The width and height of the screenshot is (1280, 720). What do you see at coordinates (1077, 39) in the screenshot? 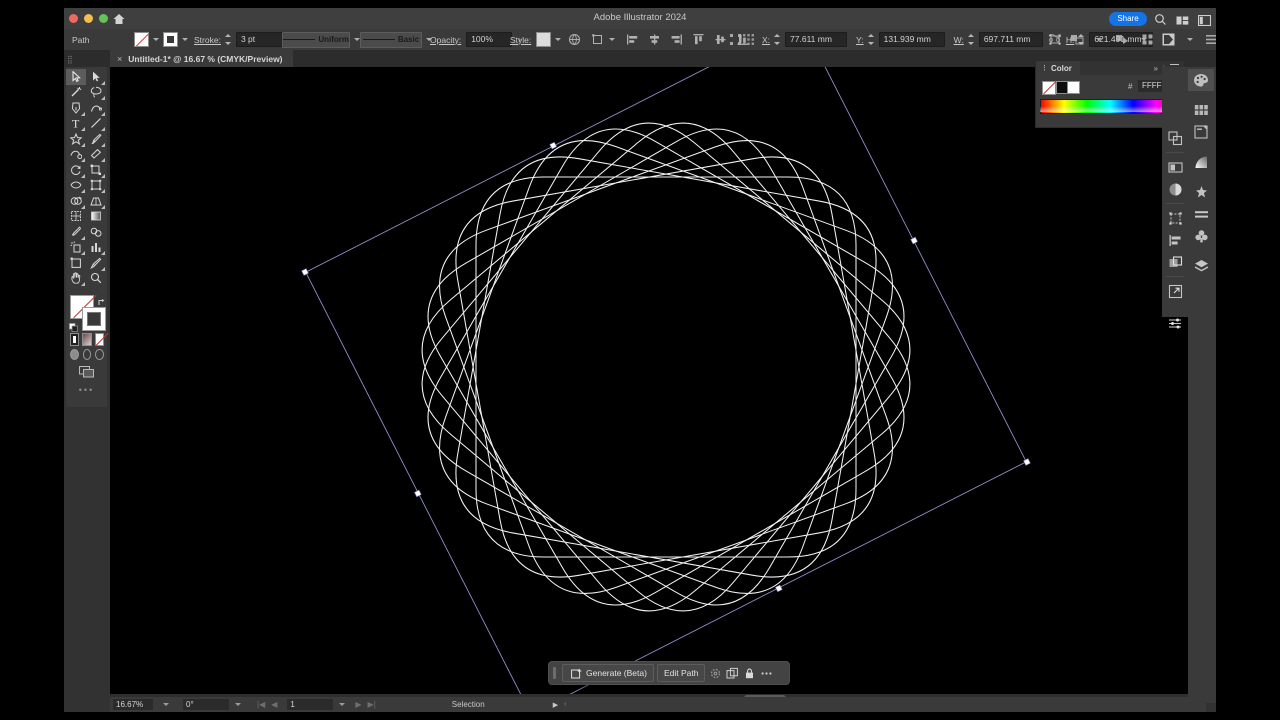
I see `arrange-objects-icon` at bounding box center [1077, 39].